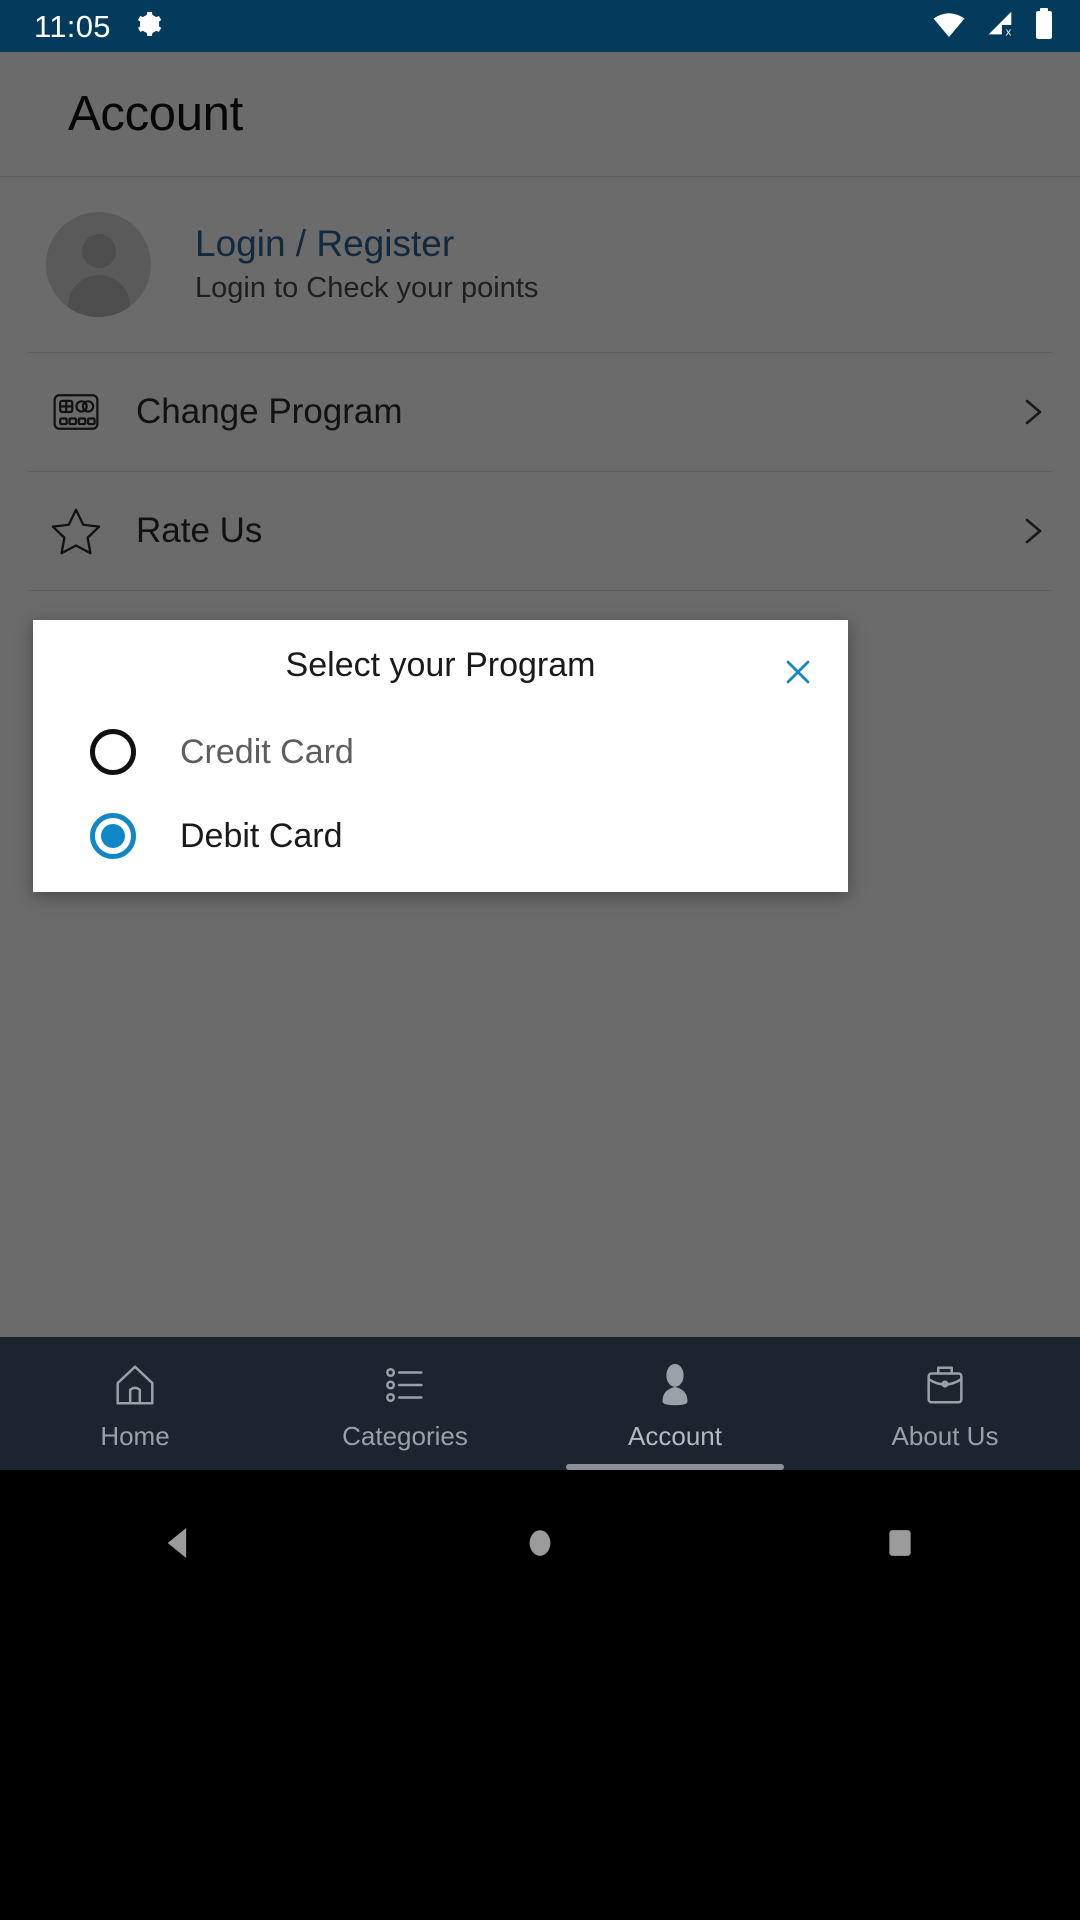 The image size is (1080, 1920). I want to click on home-button, so click(540, 1543).